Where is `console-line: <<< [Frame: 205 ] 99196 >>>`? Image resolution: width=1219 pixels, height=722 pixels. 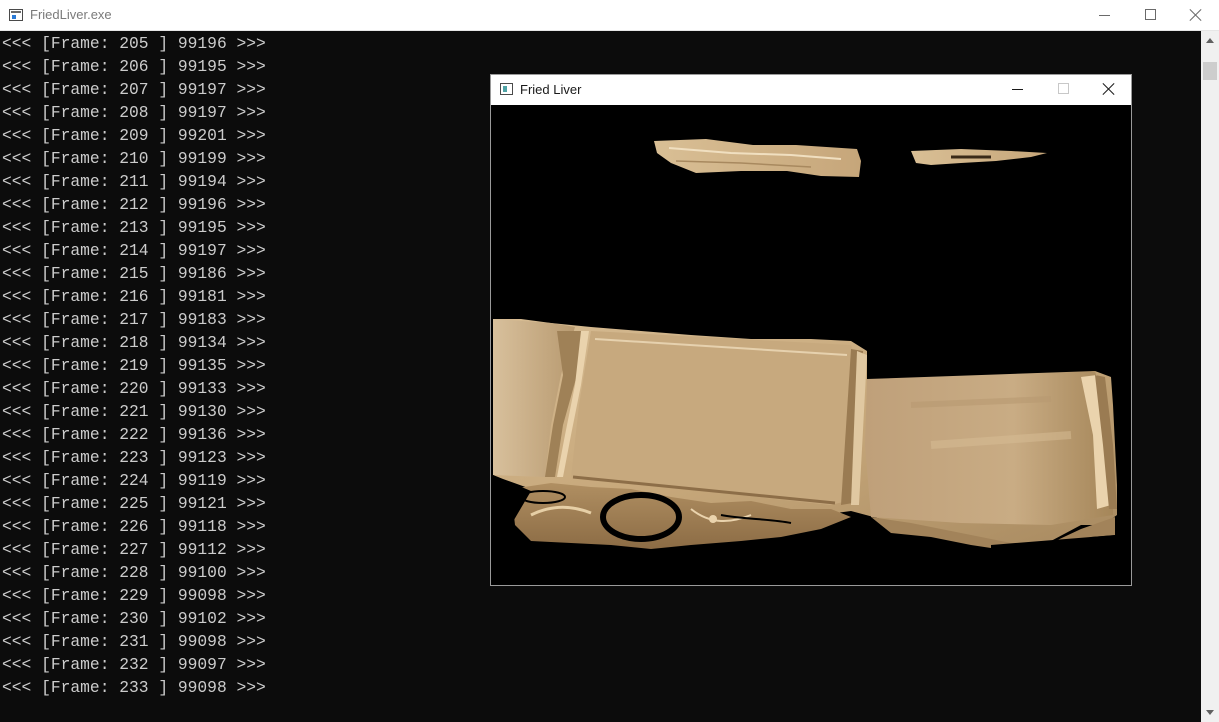 console-line: <<< [Frame: 205 ] 99196 >>> is located at coordinates (134, 43).